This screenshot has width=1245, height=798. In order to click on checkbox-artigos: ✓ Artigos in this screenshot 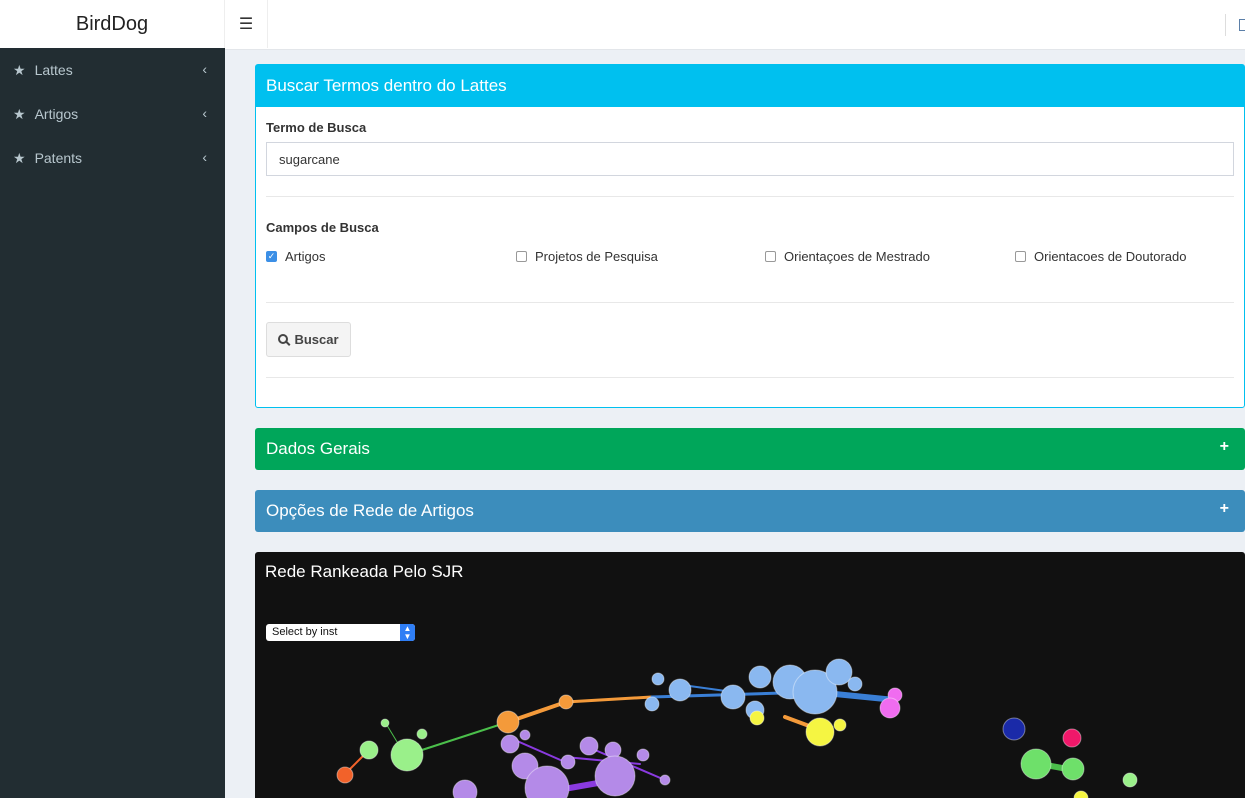, I will do `click(295, 256)`.